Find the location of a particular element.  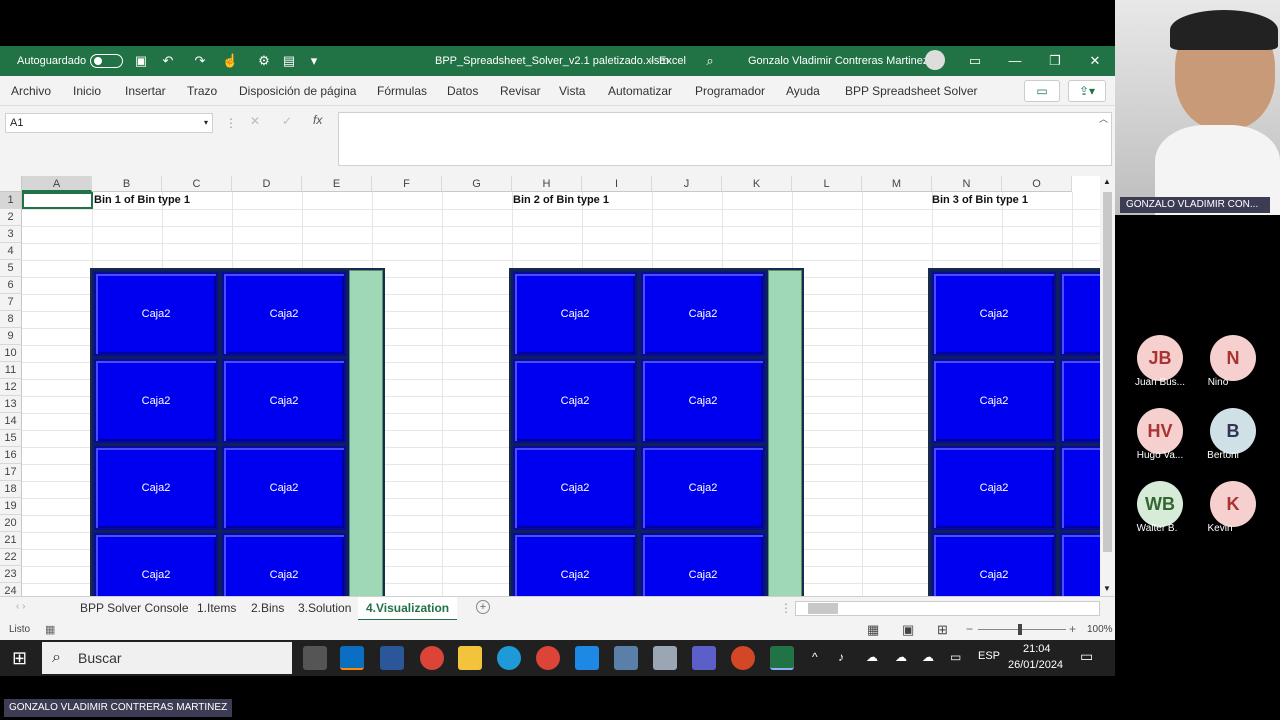

volume-icon: ♪ is located at coordinates (841, 657).